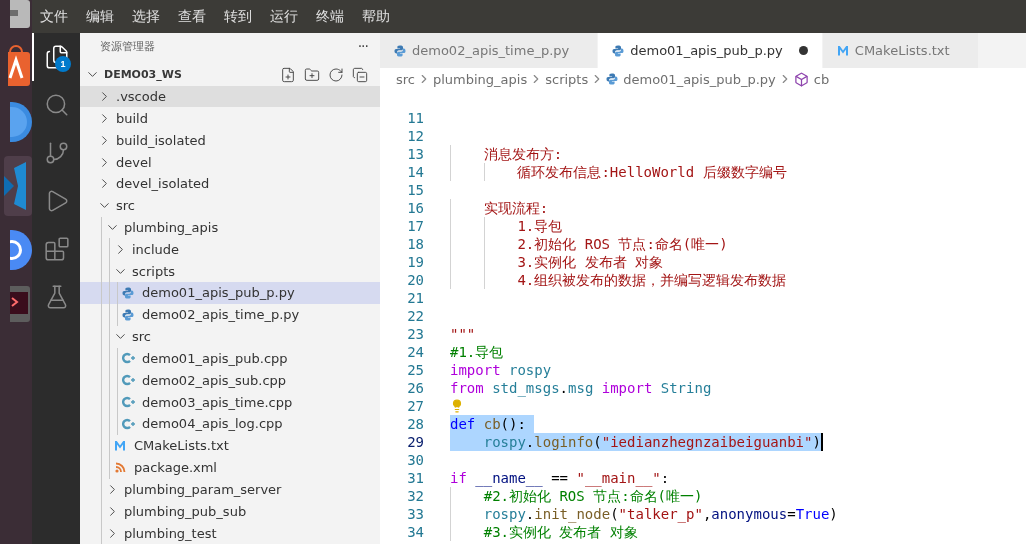  I want to click on folder-name: plumbing_test, so click(170, 533).